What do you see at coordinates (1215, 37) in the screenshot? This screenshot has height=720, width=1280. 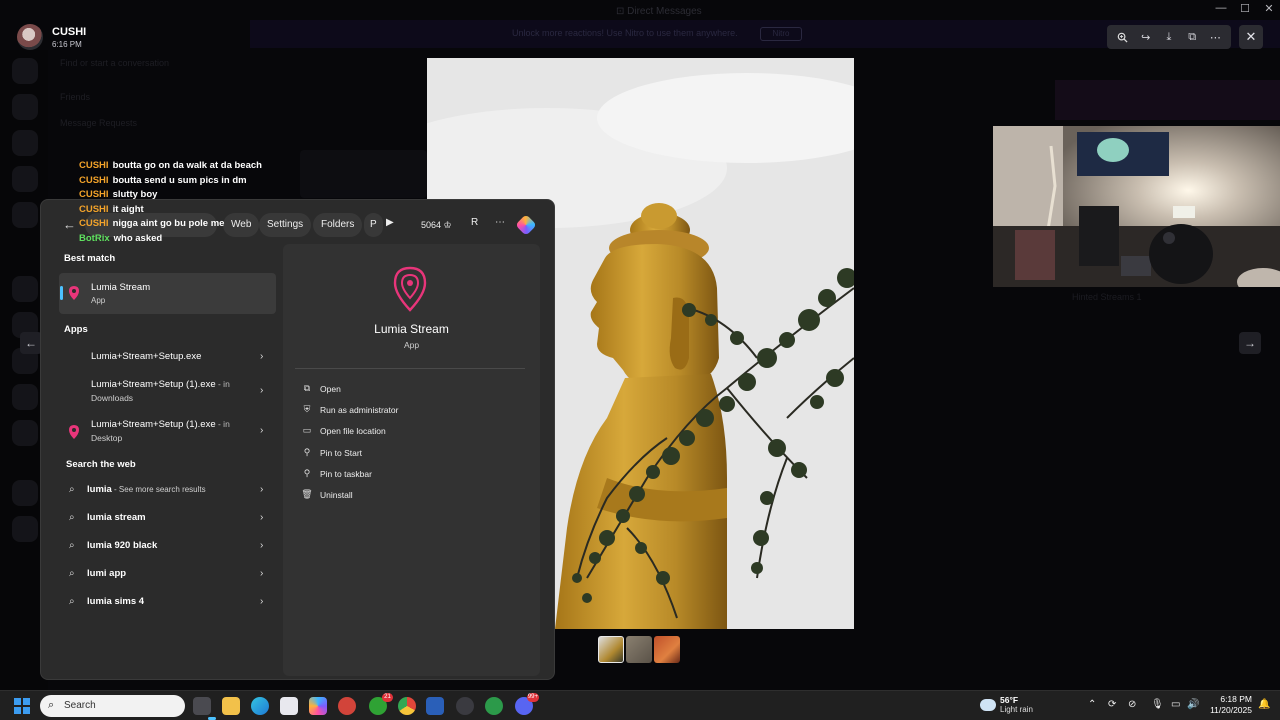 I see `more-icon: ⋯` at bounding box center [1215, 37].